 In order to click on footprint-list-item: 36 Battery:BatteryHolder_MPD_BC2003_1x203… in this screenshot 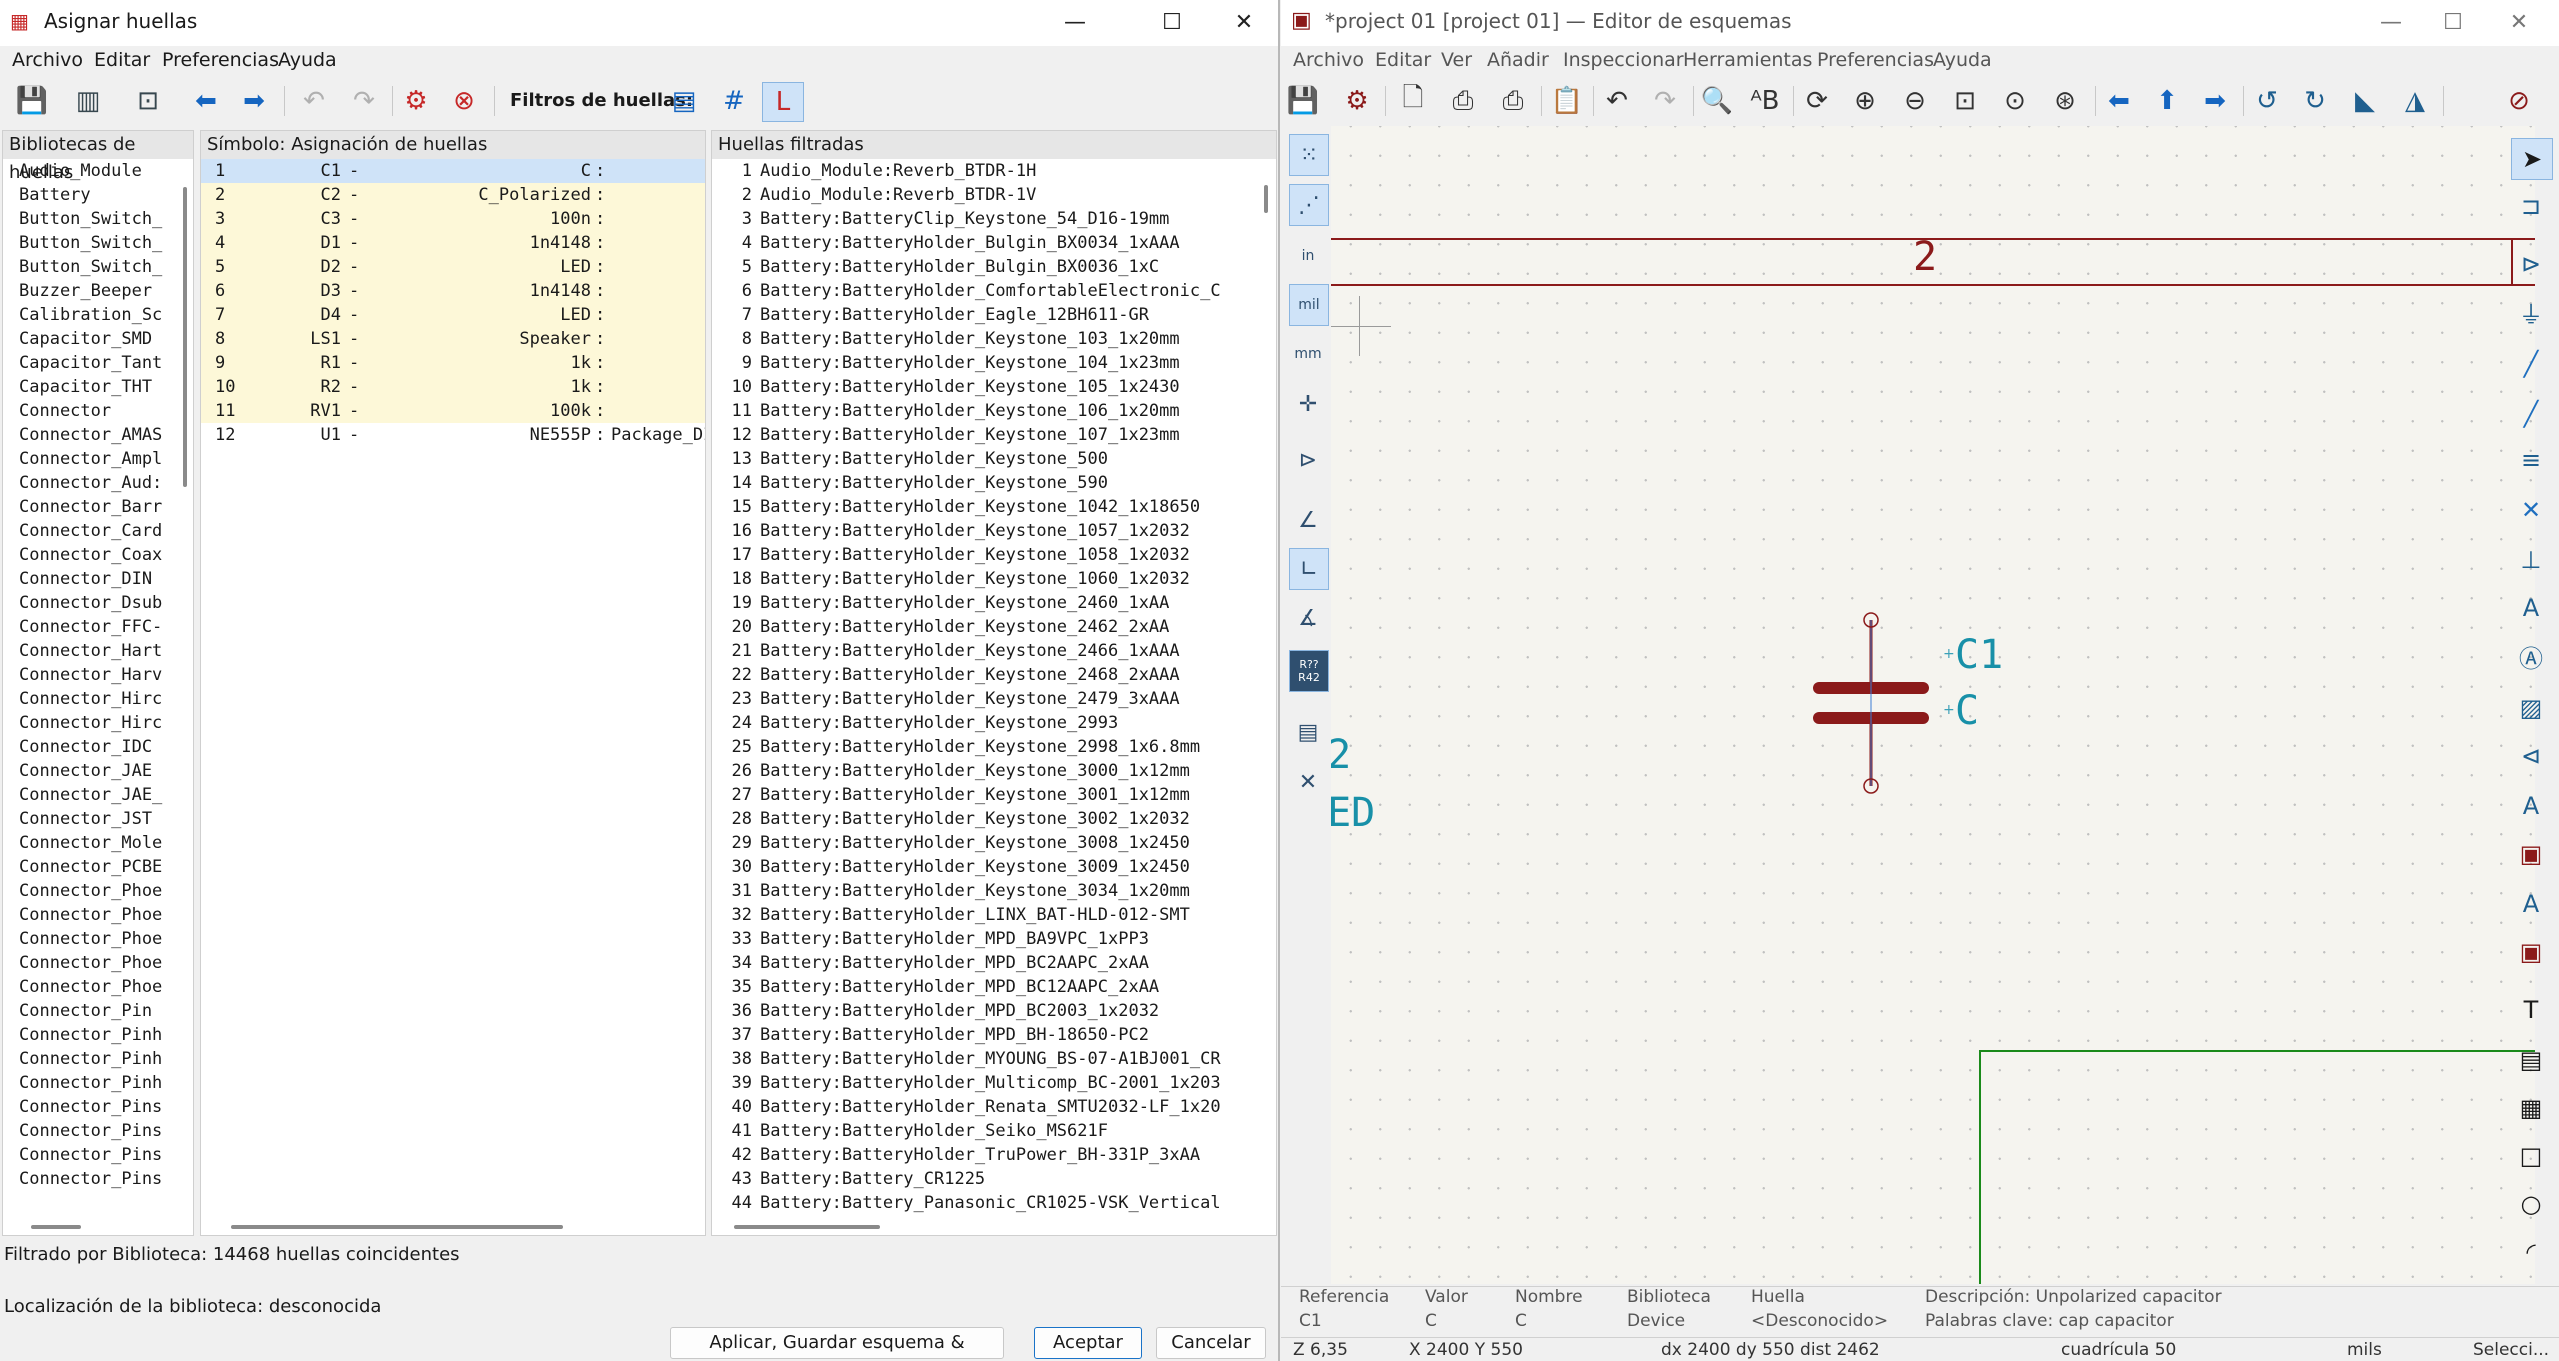, I will do `click(988, 1011)`.